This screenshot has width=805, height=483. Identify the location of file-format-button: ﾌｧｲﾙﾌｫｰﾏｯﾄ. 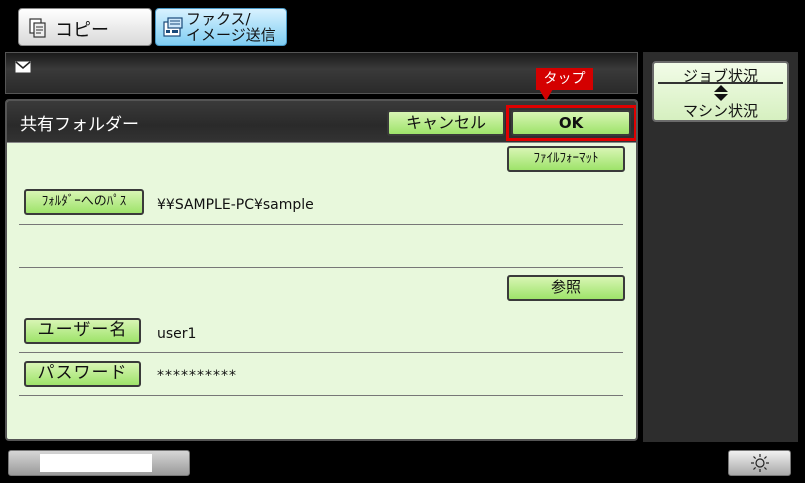
(566, 159).